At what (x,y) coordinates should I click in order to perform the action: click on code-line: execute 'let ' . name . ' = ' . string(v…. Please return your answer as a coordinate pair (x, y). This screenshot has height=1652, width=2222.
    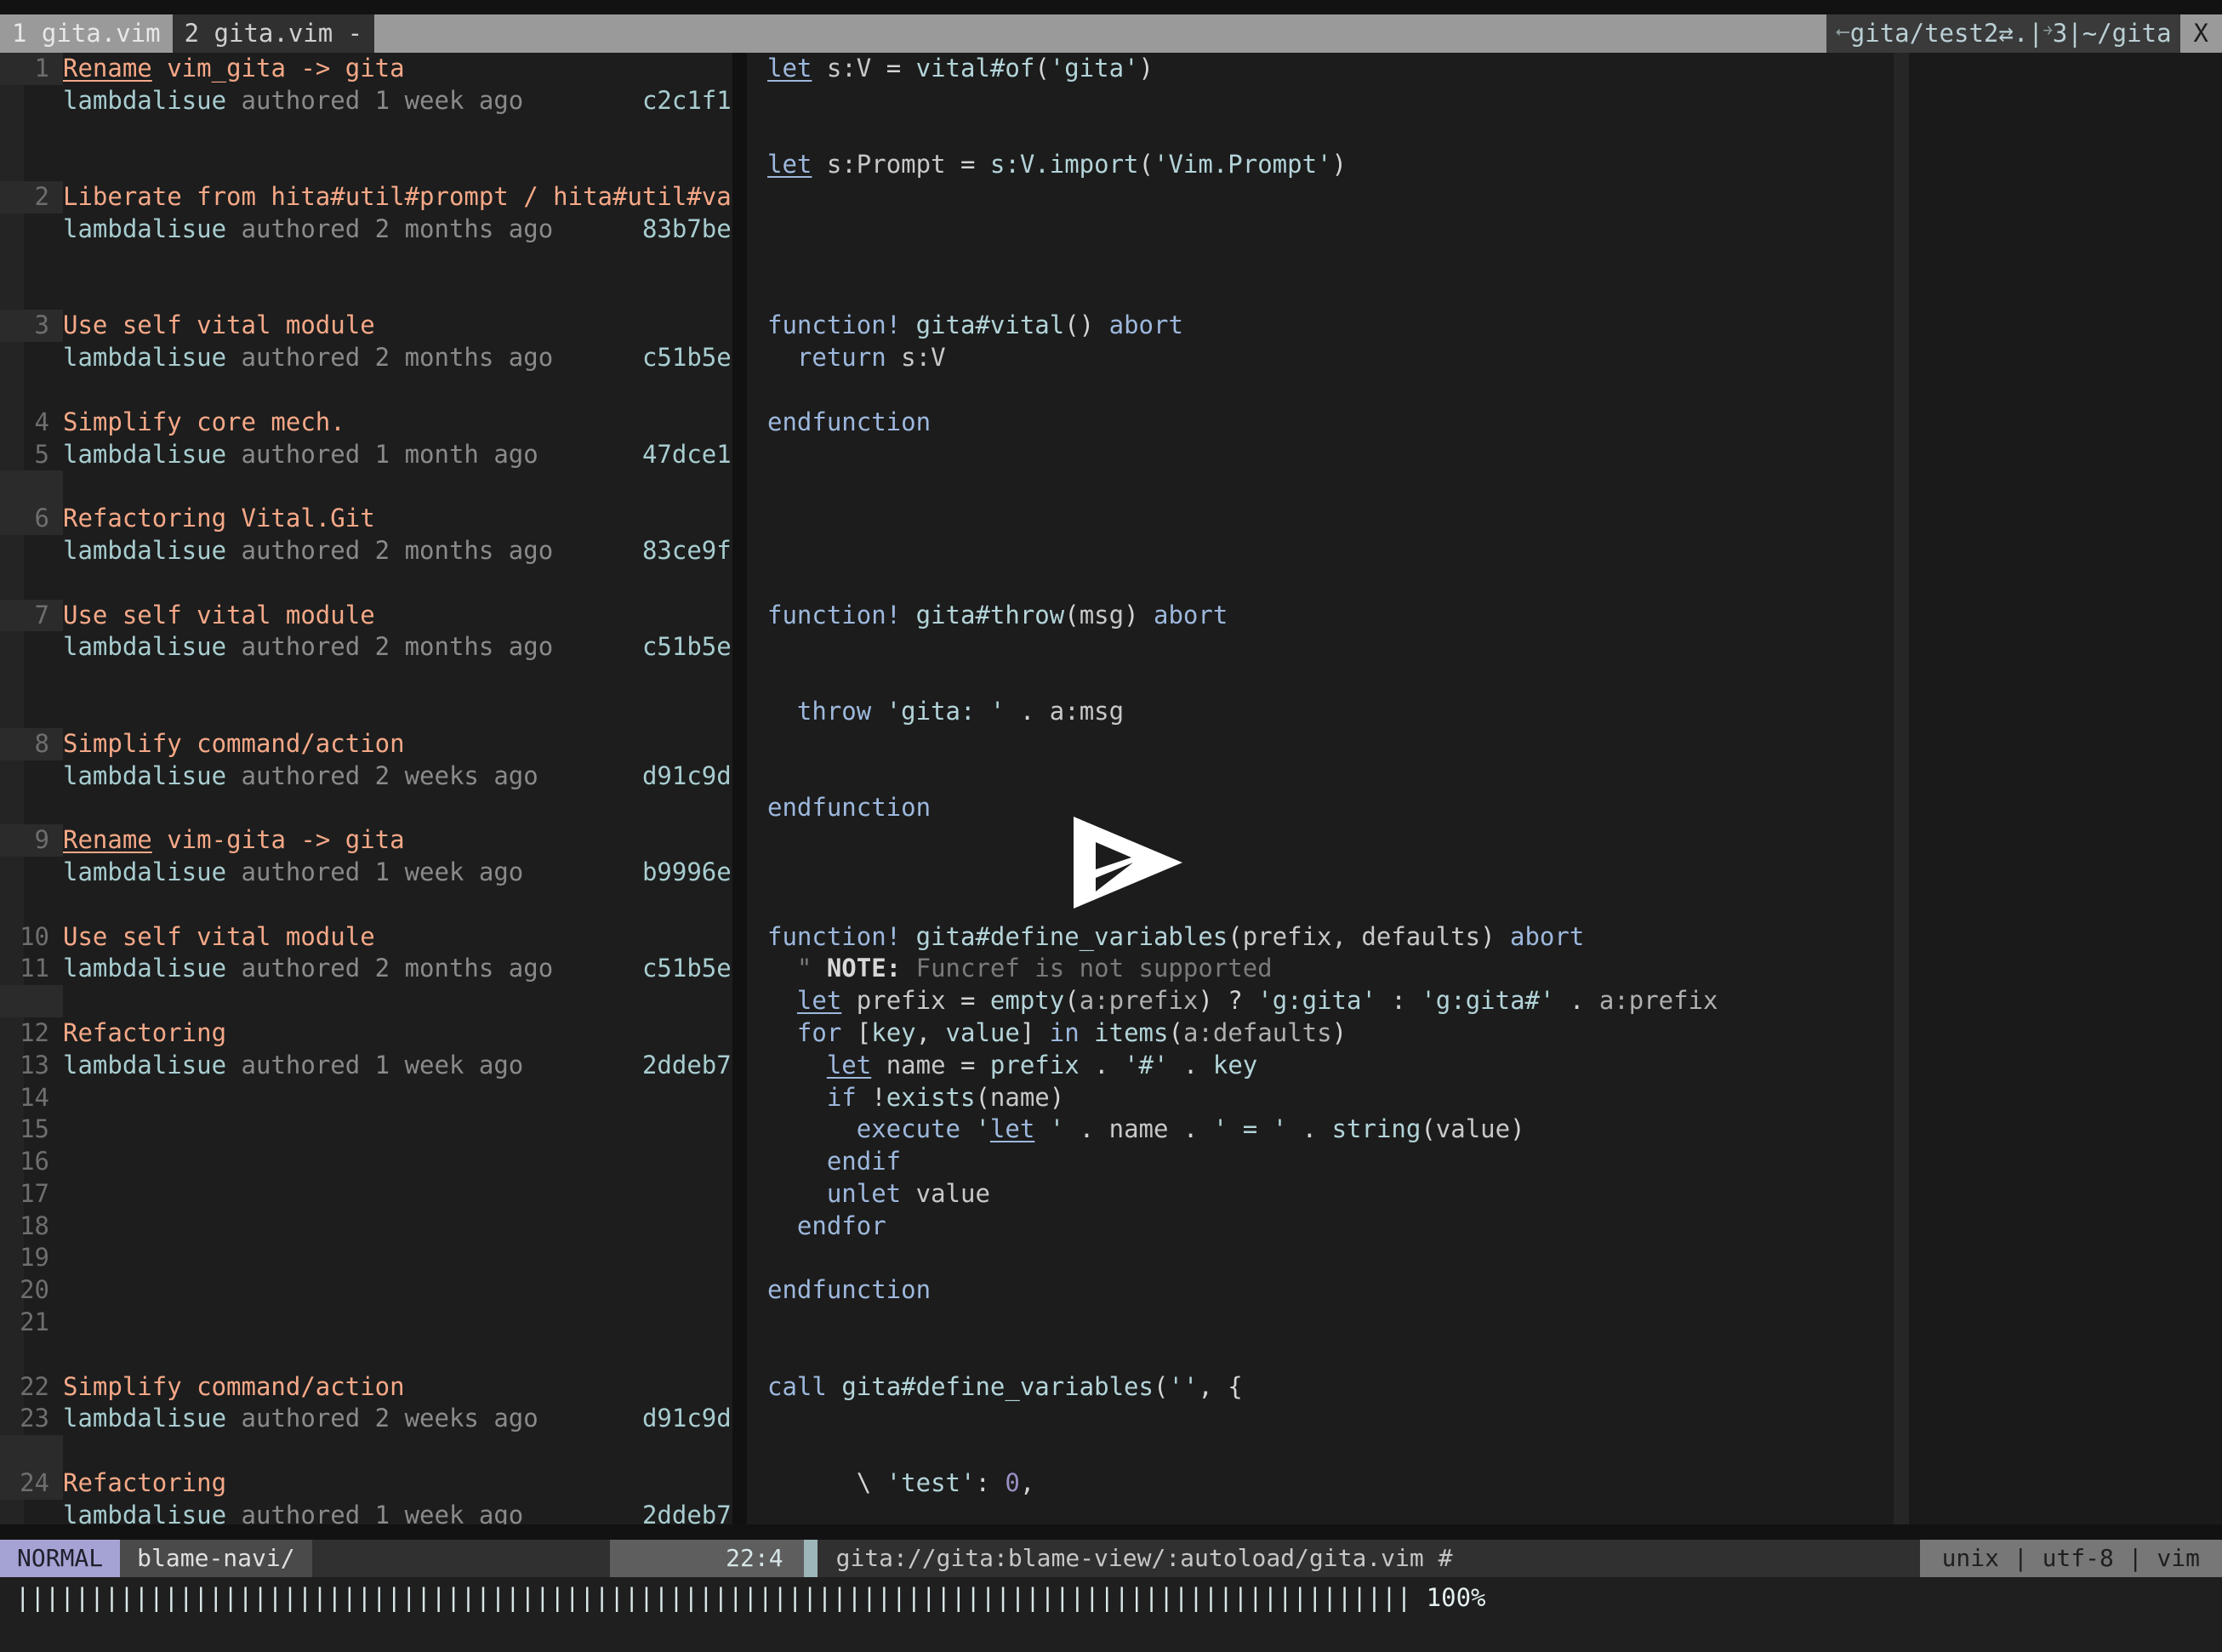
    Looking at the image, I should click on (1323, 1130).